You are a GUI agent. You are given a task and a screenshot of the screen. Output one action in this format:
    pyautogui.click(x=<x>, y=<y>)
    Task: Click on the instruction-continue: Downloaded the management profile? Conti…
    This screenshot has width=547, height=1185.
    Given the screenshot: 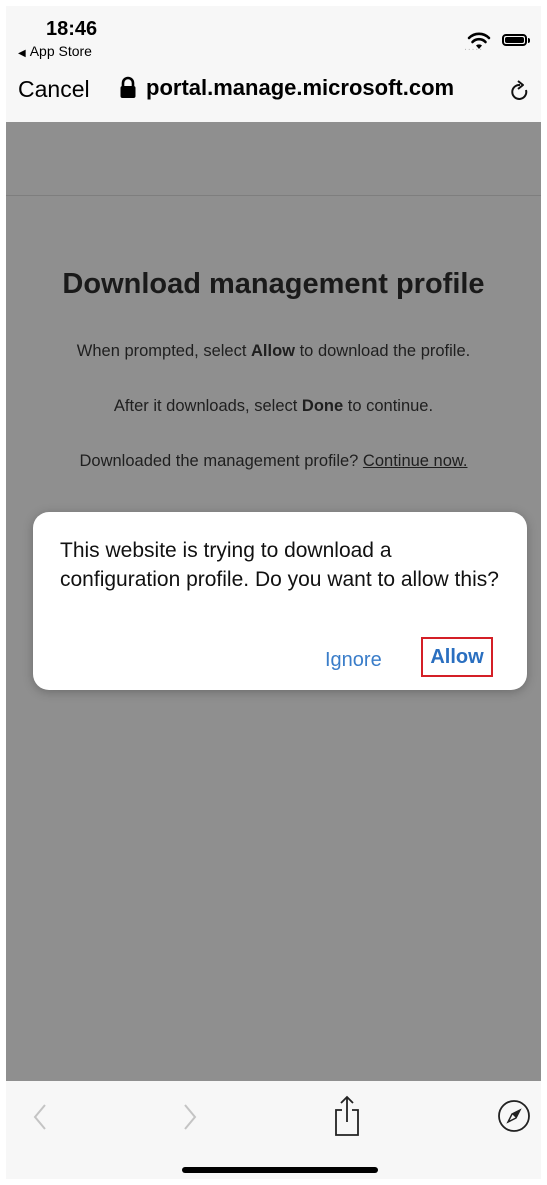 What is the action you would take?
    pyautogui.click(x=273, y=461)
    